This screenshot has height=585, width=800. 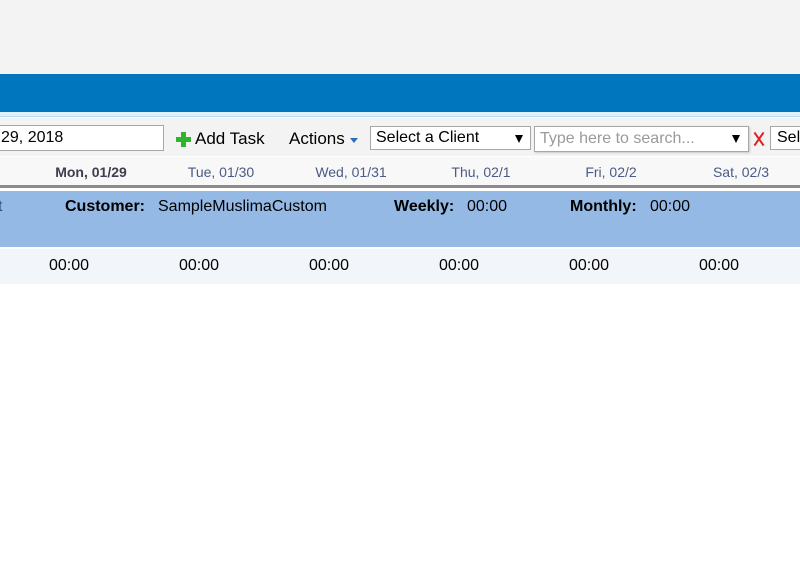 I want to click on clear-icon, so click(x=758, y=138).